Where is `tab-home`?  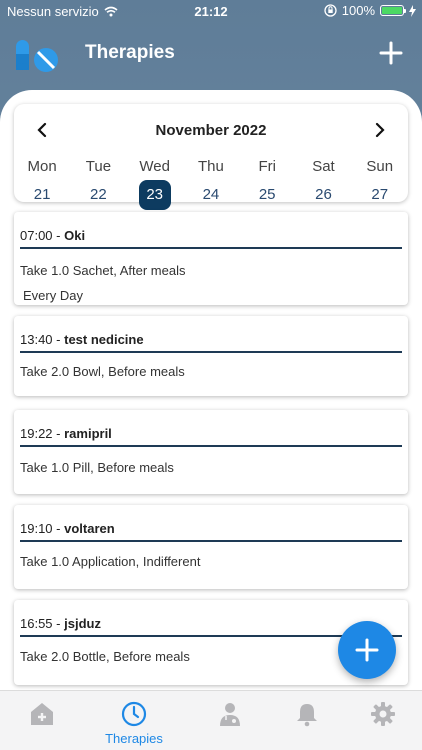 tab-home is located at coordinates (42, 720).